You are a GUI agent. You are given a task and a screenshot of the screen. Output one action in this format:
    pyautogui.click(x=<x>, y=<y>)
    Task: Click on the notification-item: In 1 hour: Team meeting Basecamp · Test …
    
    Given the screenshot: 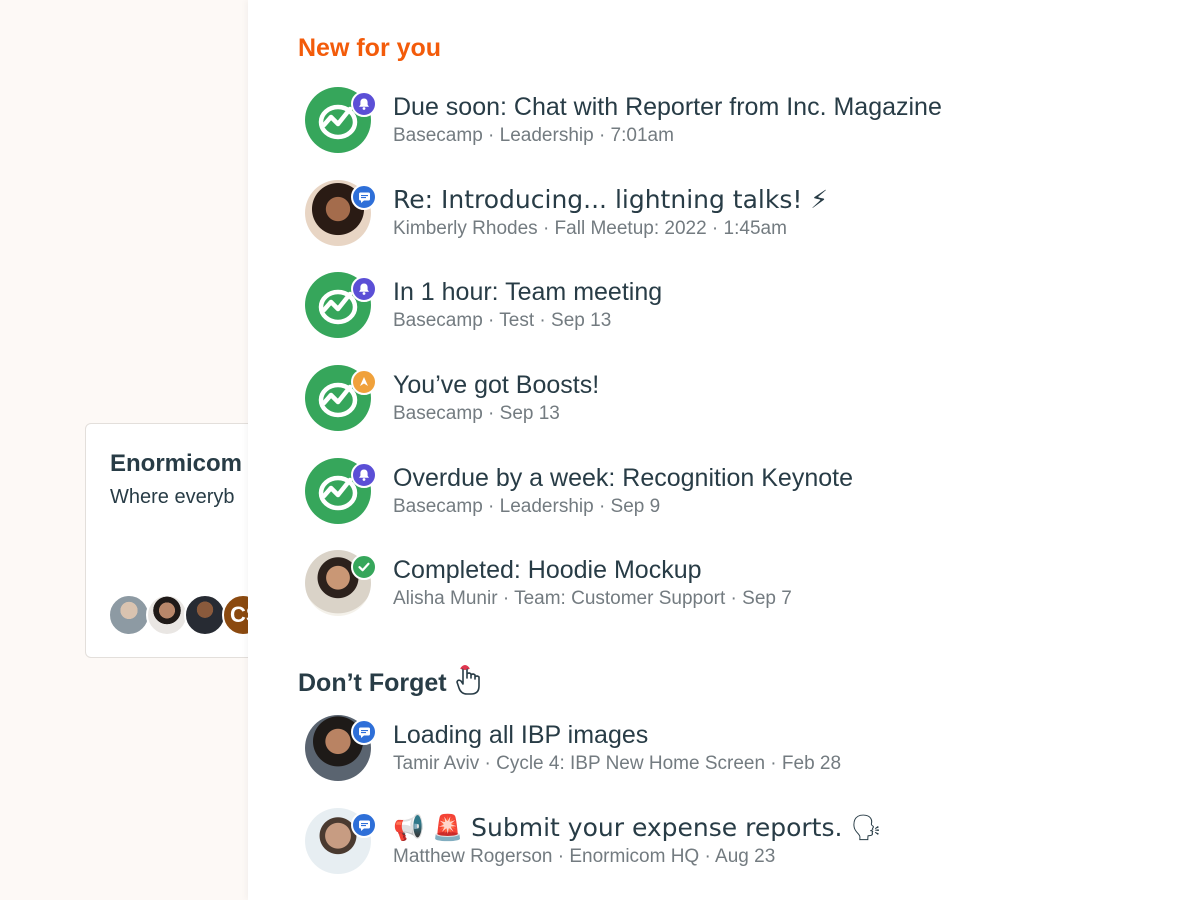 What is the action you would take?
    pyautogui.click(x=705, y=307)
    